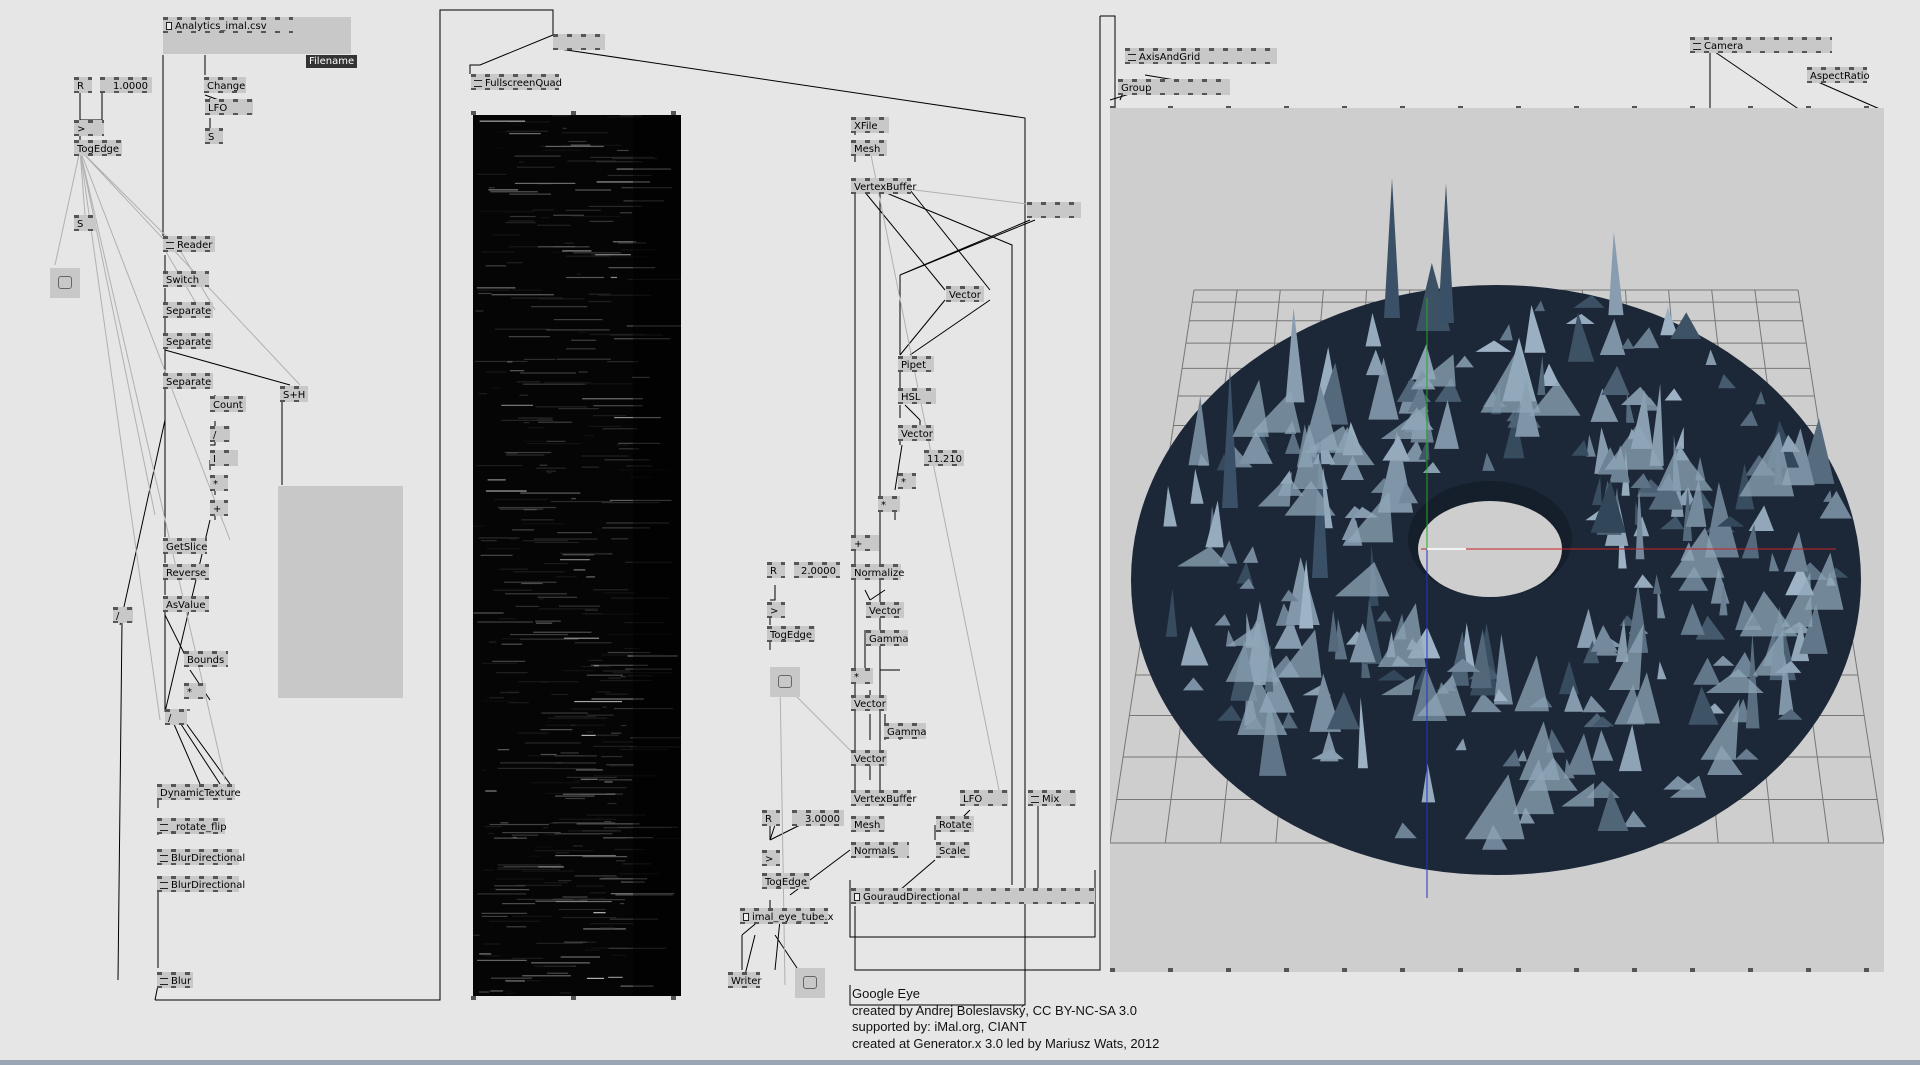 Image resolution: width=1920 pixels, height=1065 pixels. Describe the element at coordinates (577, 555) in the screenshot. I see `texture-preview-renderer` at that location.